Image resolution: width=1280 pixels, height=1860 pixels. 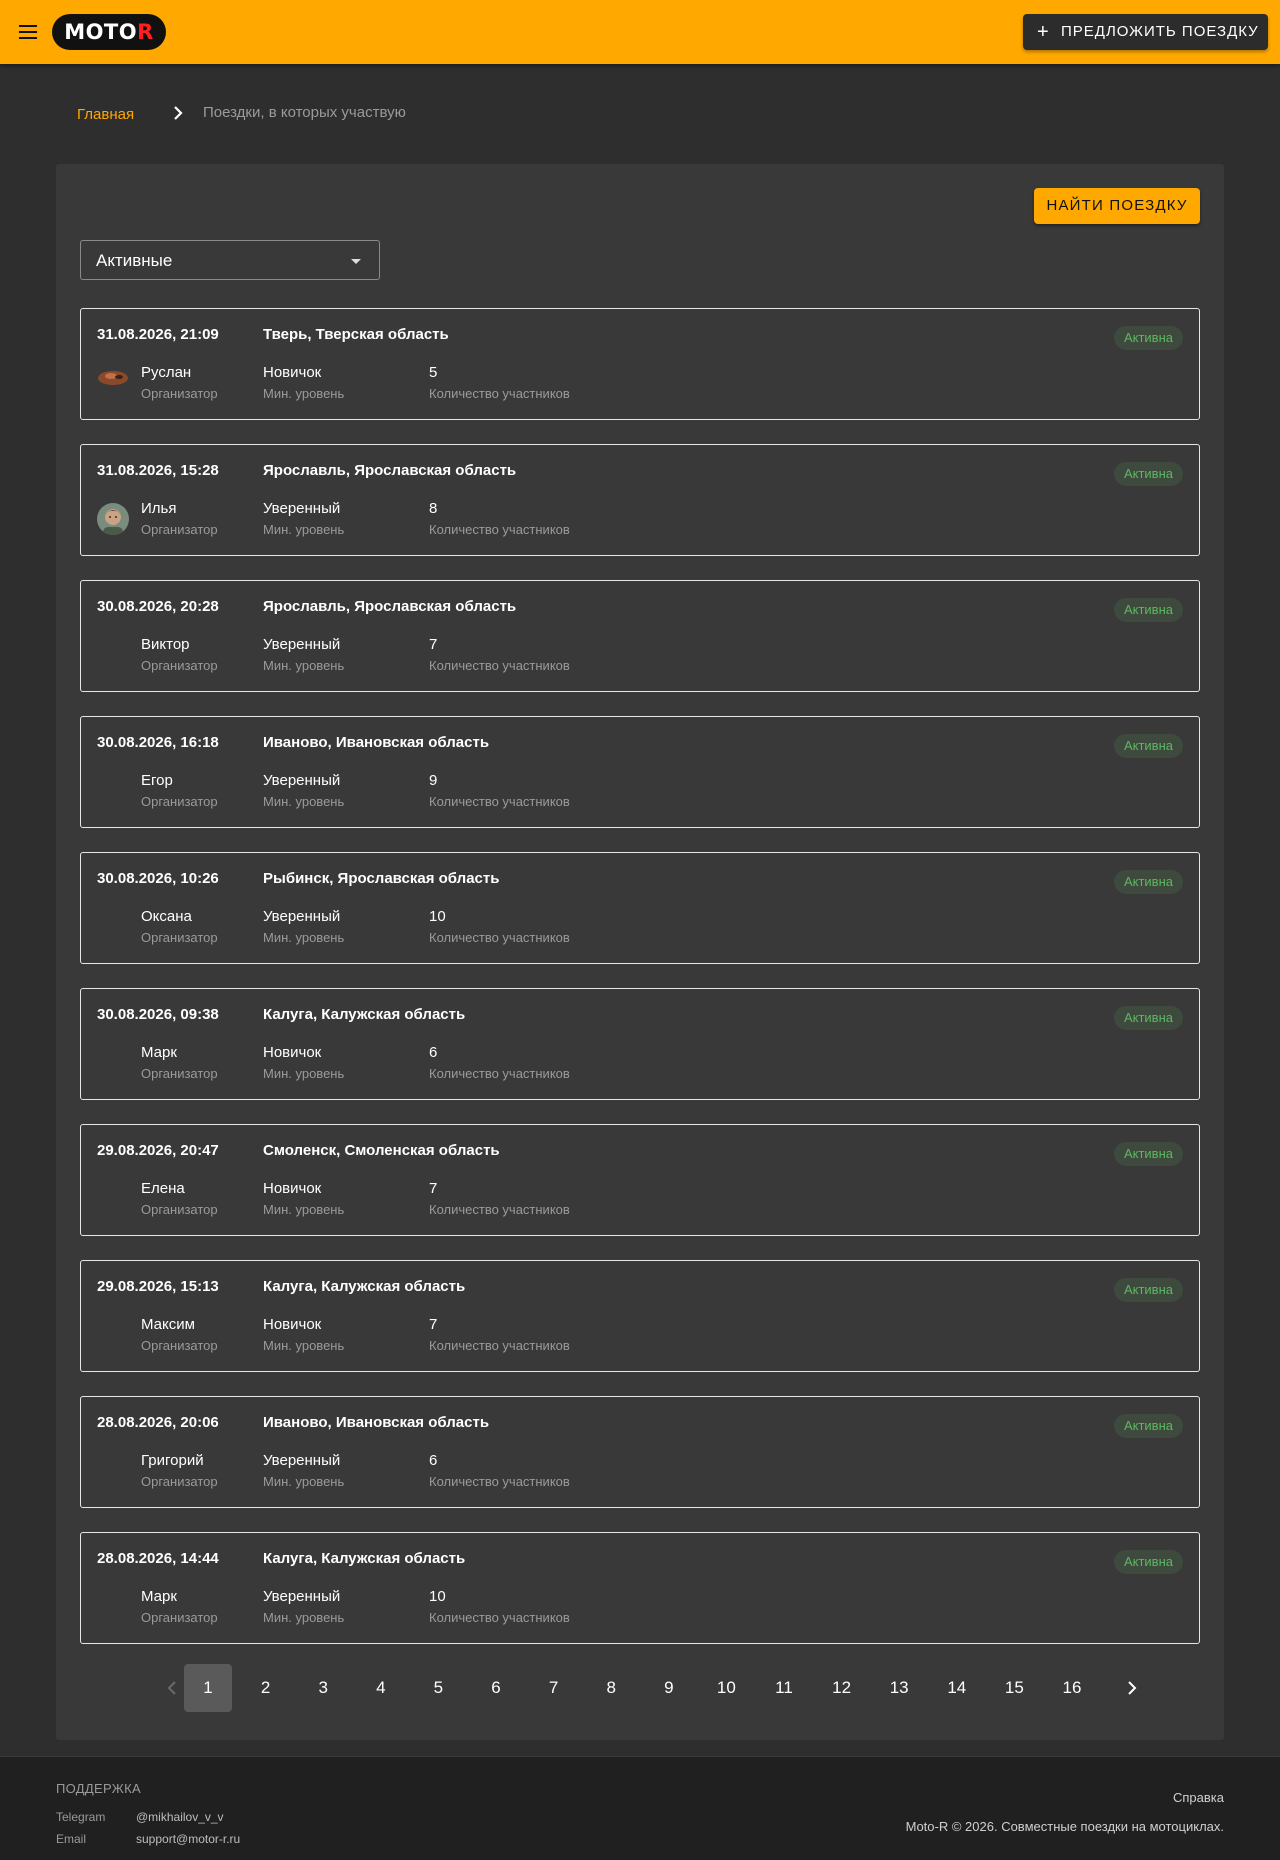 I want to click on help-link: Справка, so click(x=1198, y=1797).